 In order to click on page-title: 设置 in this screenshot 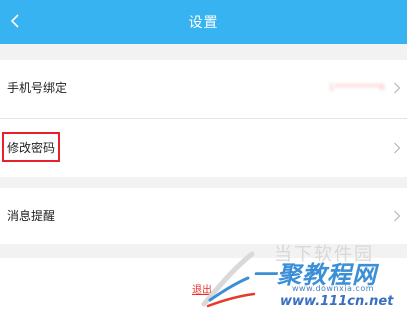, I will do `click(203, 23)`.